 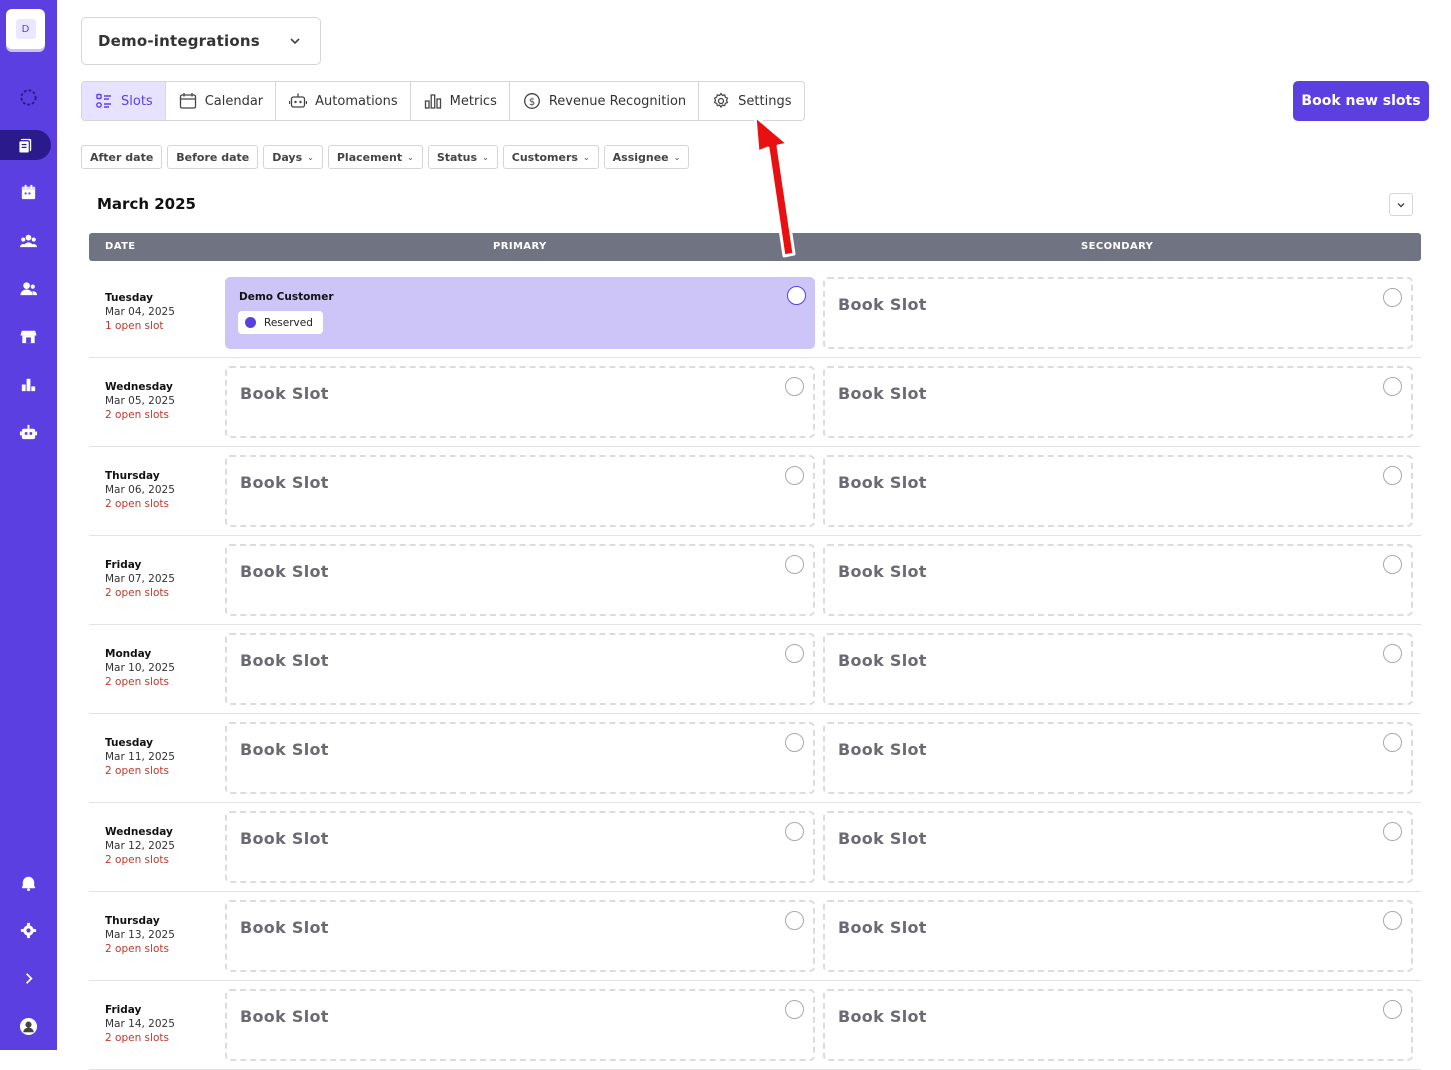 I want to click on tab-metrics: Metrics, so click(x=460, y=101).